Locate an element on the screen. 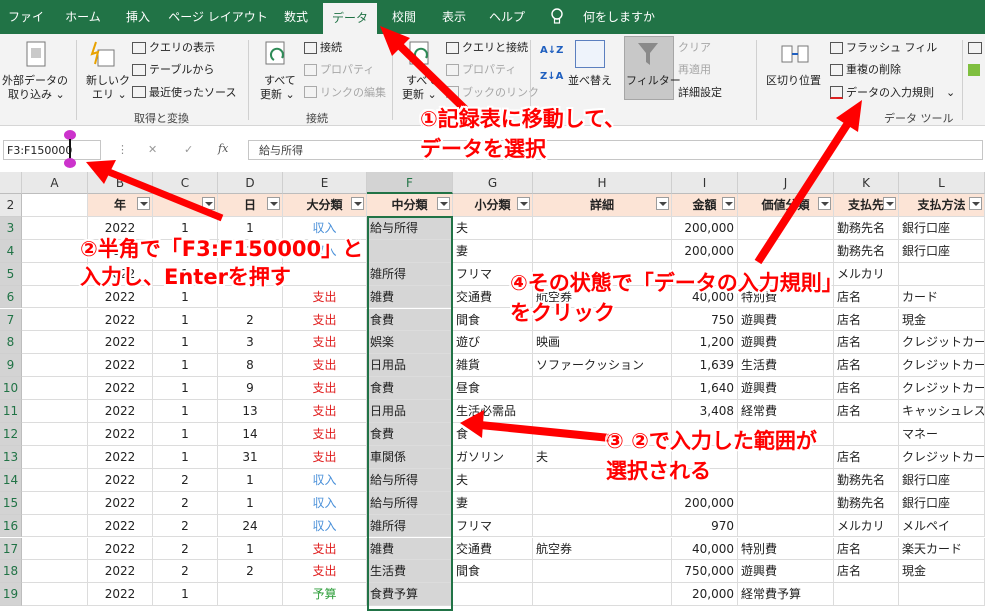 The height and width of the screenshot is (611, 985). tab-data: データ is located at coordinates (350, 18).